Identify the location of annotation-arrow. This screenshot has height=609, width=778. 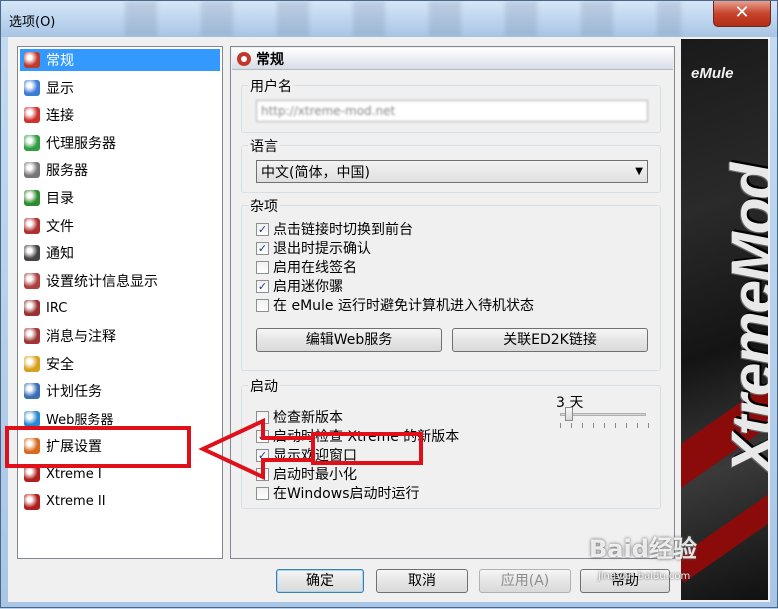
(254, 449).